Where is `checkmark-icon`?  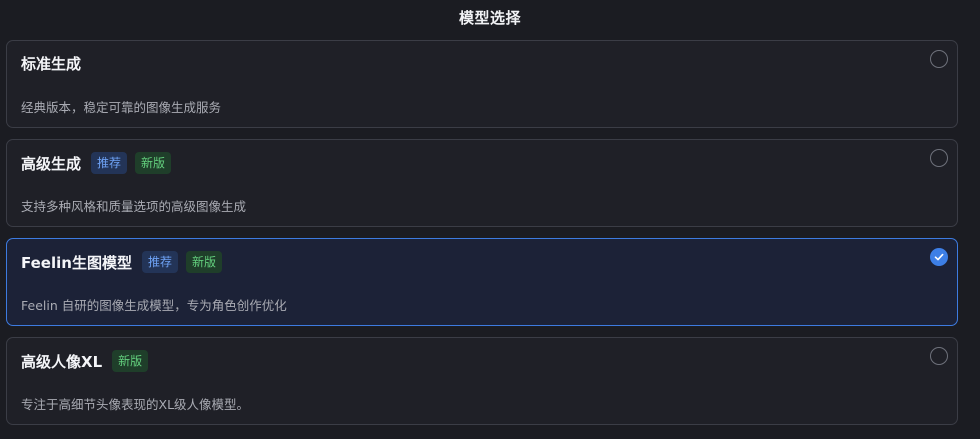
checkmark-icon is located at coordinates (939, 257).